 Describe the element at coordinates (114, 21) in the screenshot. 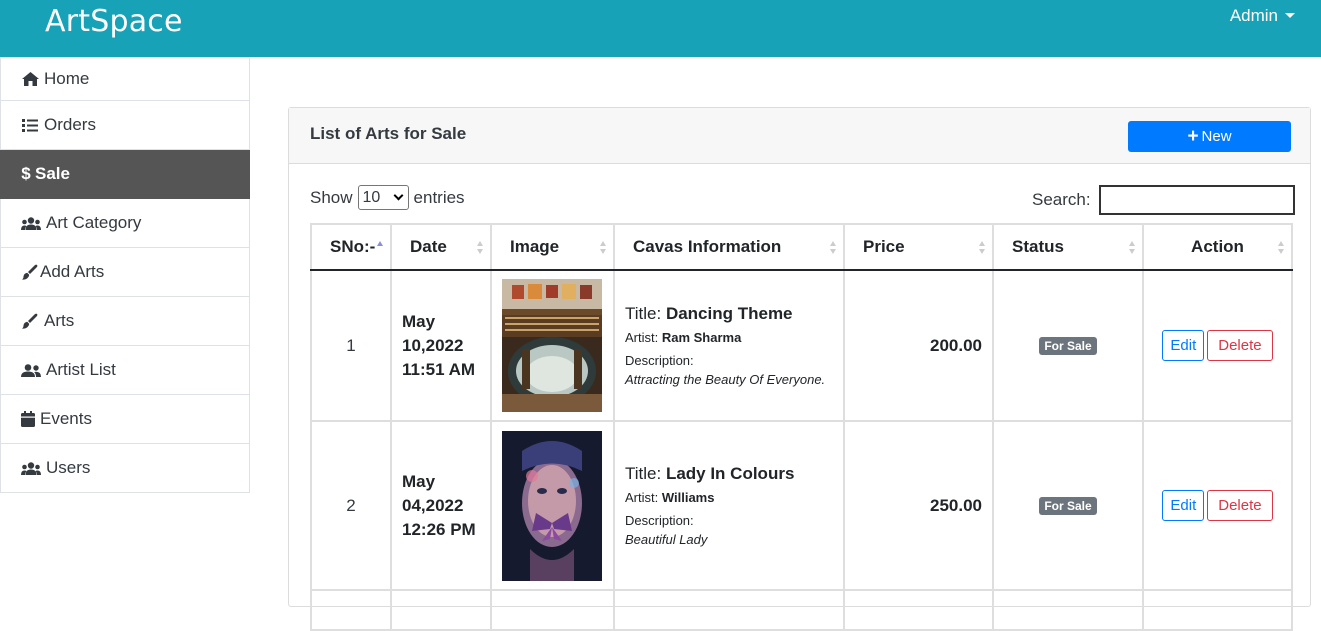

I see `brand-logo: ArtSpace` at that location.